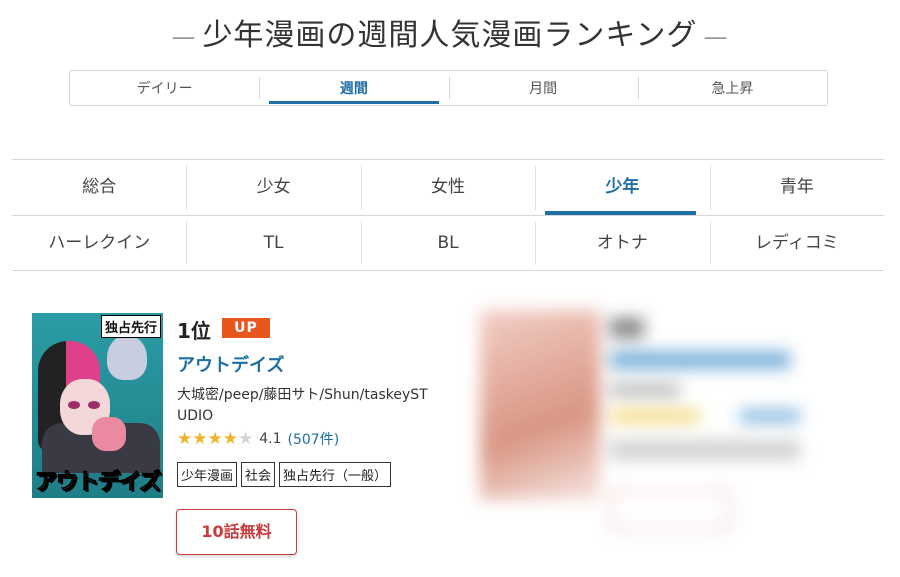  Describe the element at coordinates (258, 439) in the screenshot. I see `rating-row: ★ ★ ★ ★ ★ 4.1 (507件)` at that location.